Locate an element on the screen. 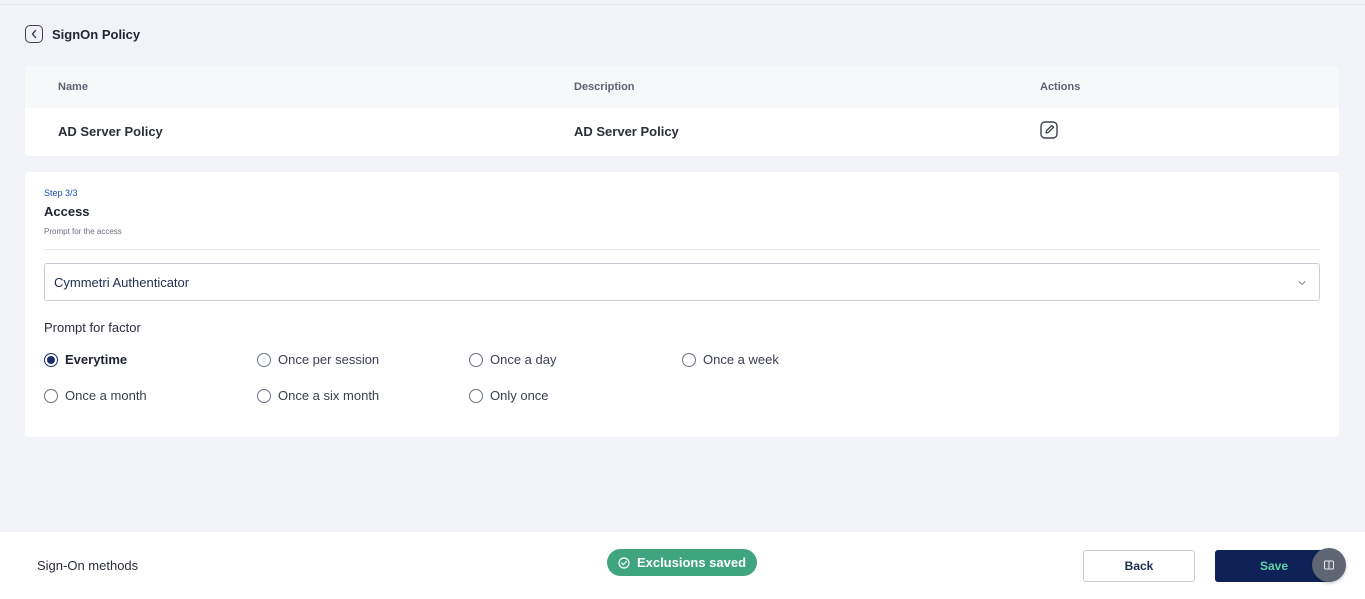 The width and height of the screenshot is (1365, 599). column-header-actions: Actions is located at coordinates (1060, 87).